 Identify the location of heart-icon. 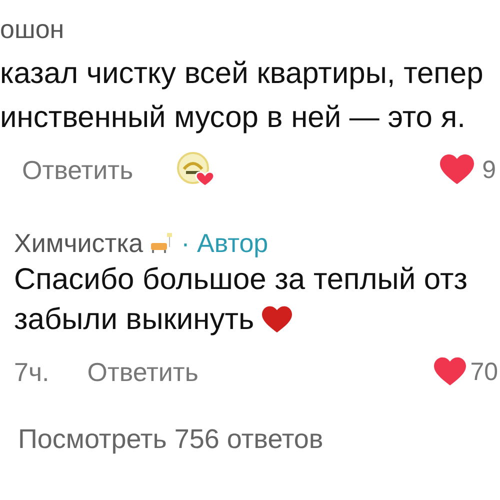
(277, 320).